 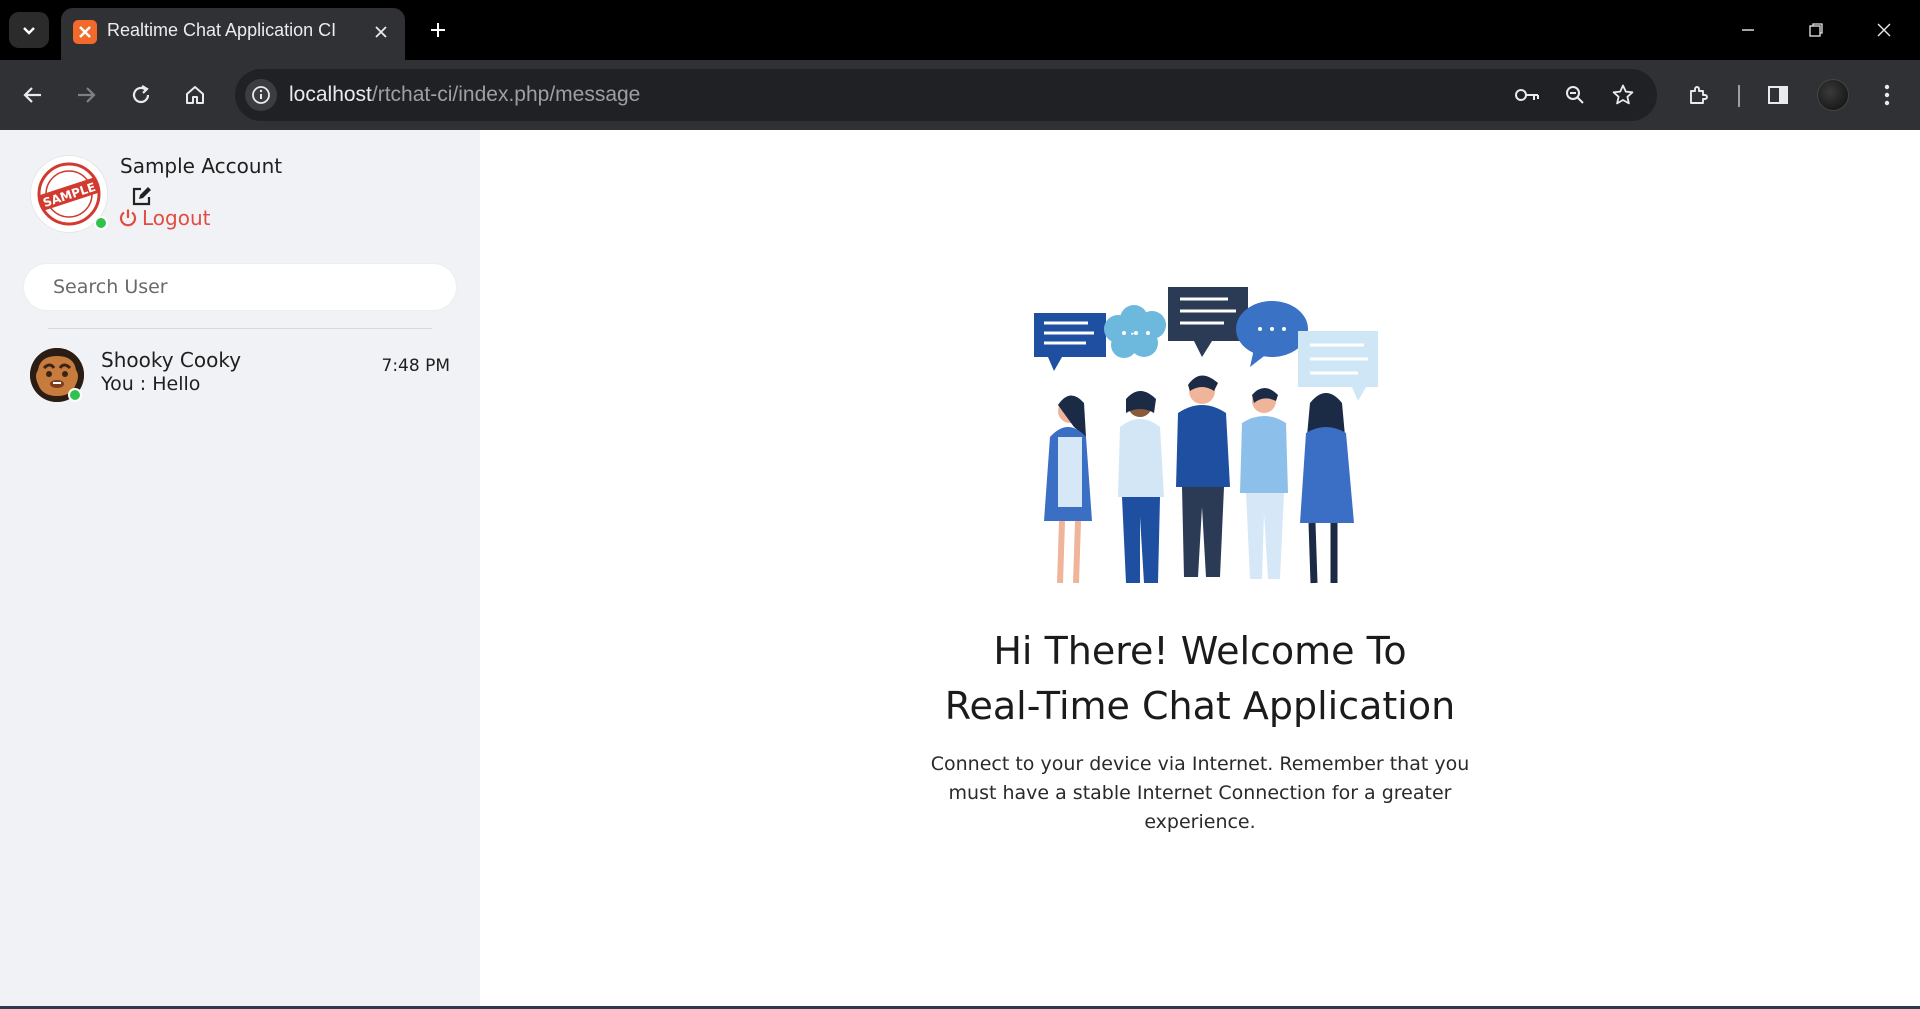 What do you see at coordinates (416, 366) in the screenshot?
I see `contact-message-time: 7:48 PM` at bounding box center [416, 366].